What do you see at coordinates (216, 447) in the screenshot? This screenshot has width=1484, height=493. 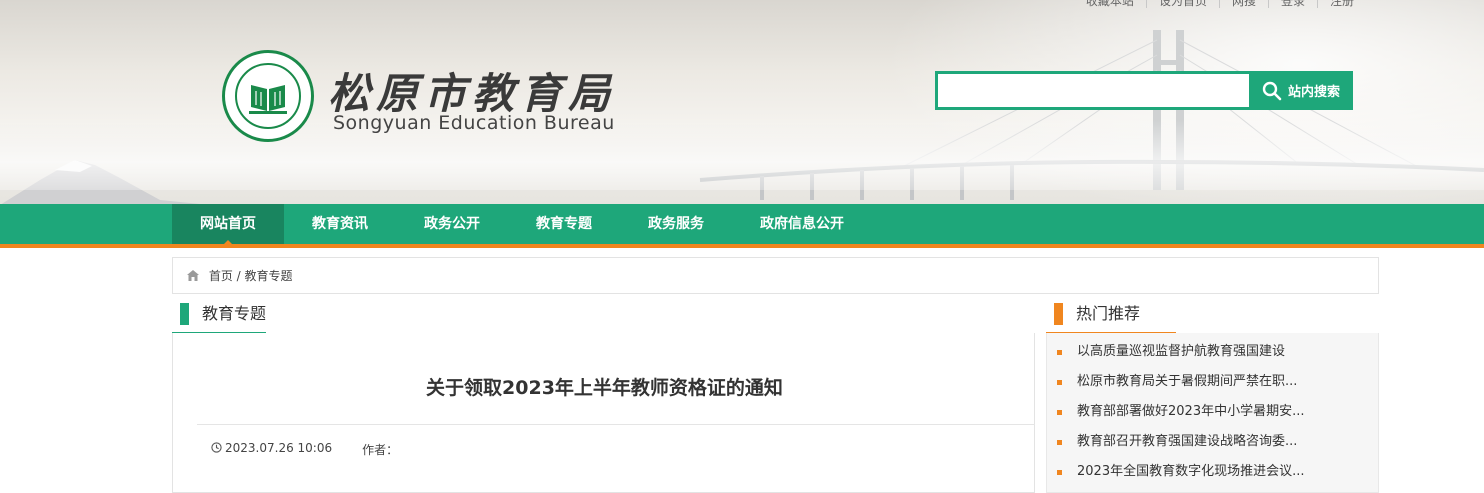 I see `clock-icon` at bounding box center [216, 447].